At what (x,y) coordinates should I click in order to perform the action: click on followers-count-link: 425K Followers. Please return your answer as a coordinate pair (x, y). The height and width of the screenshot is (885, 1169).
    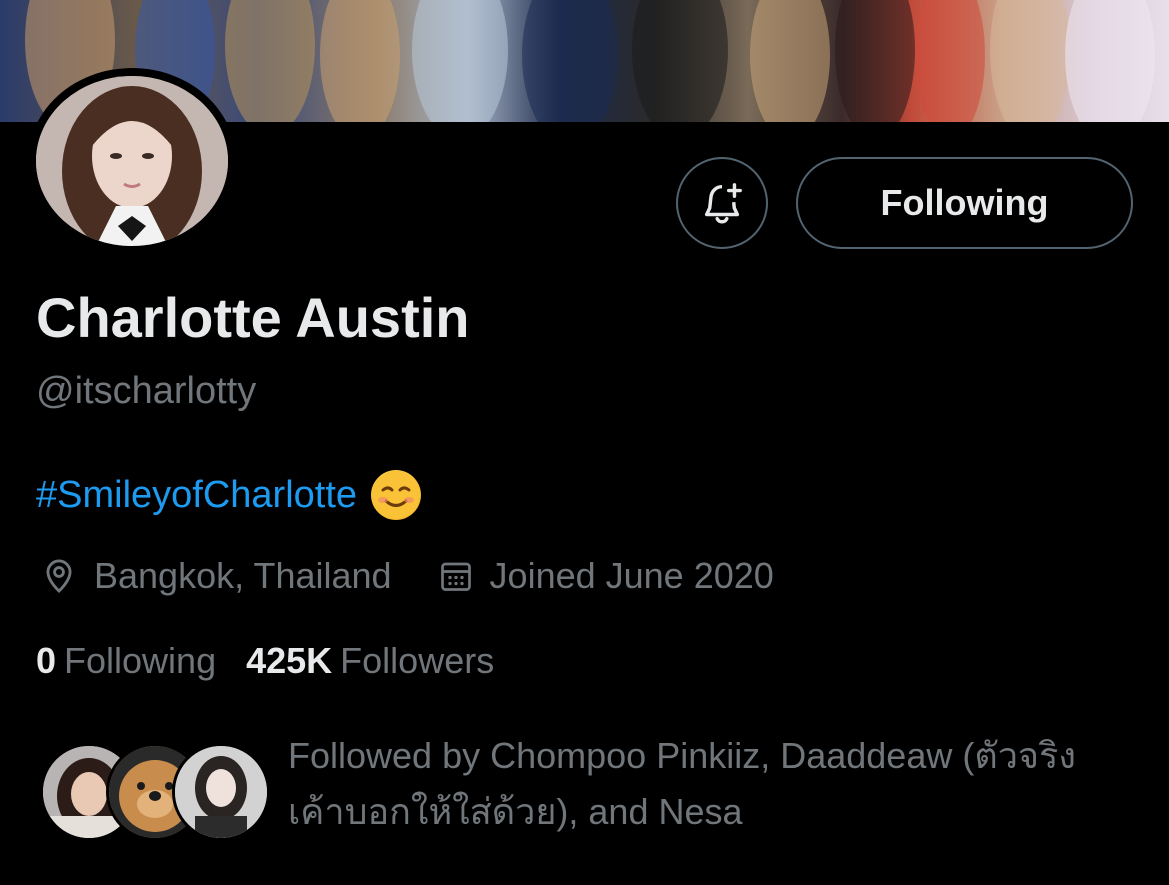
    Looking at the image, I should click on (370, 661).